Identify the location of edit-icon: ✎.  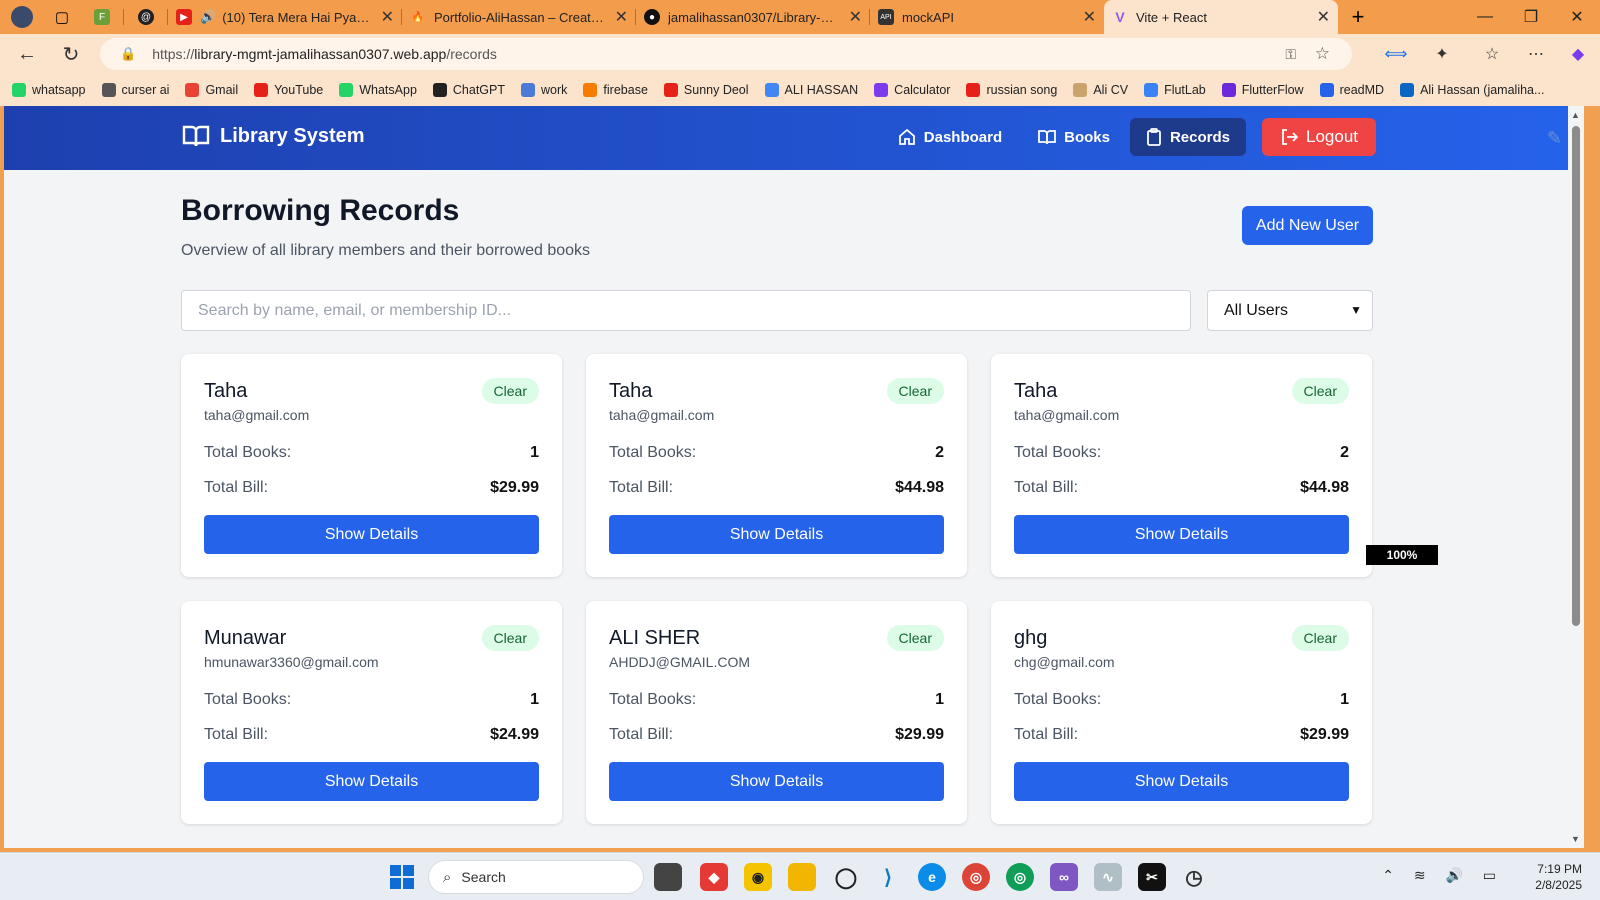
(1554, 138).